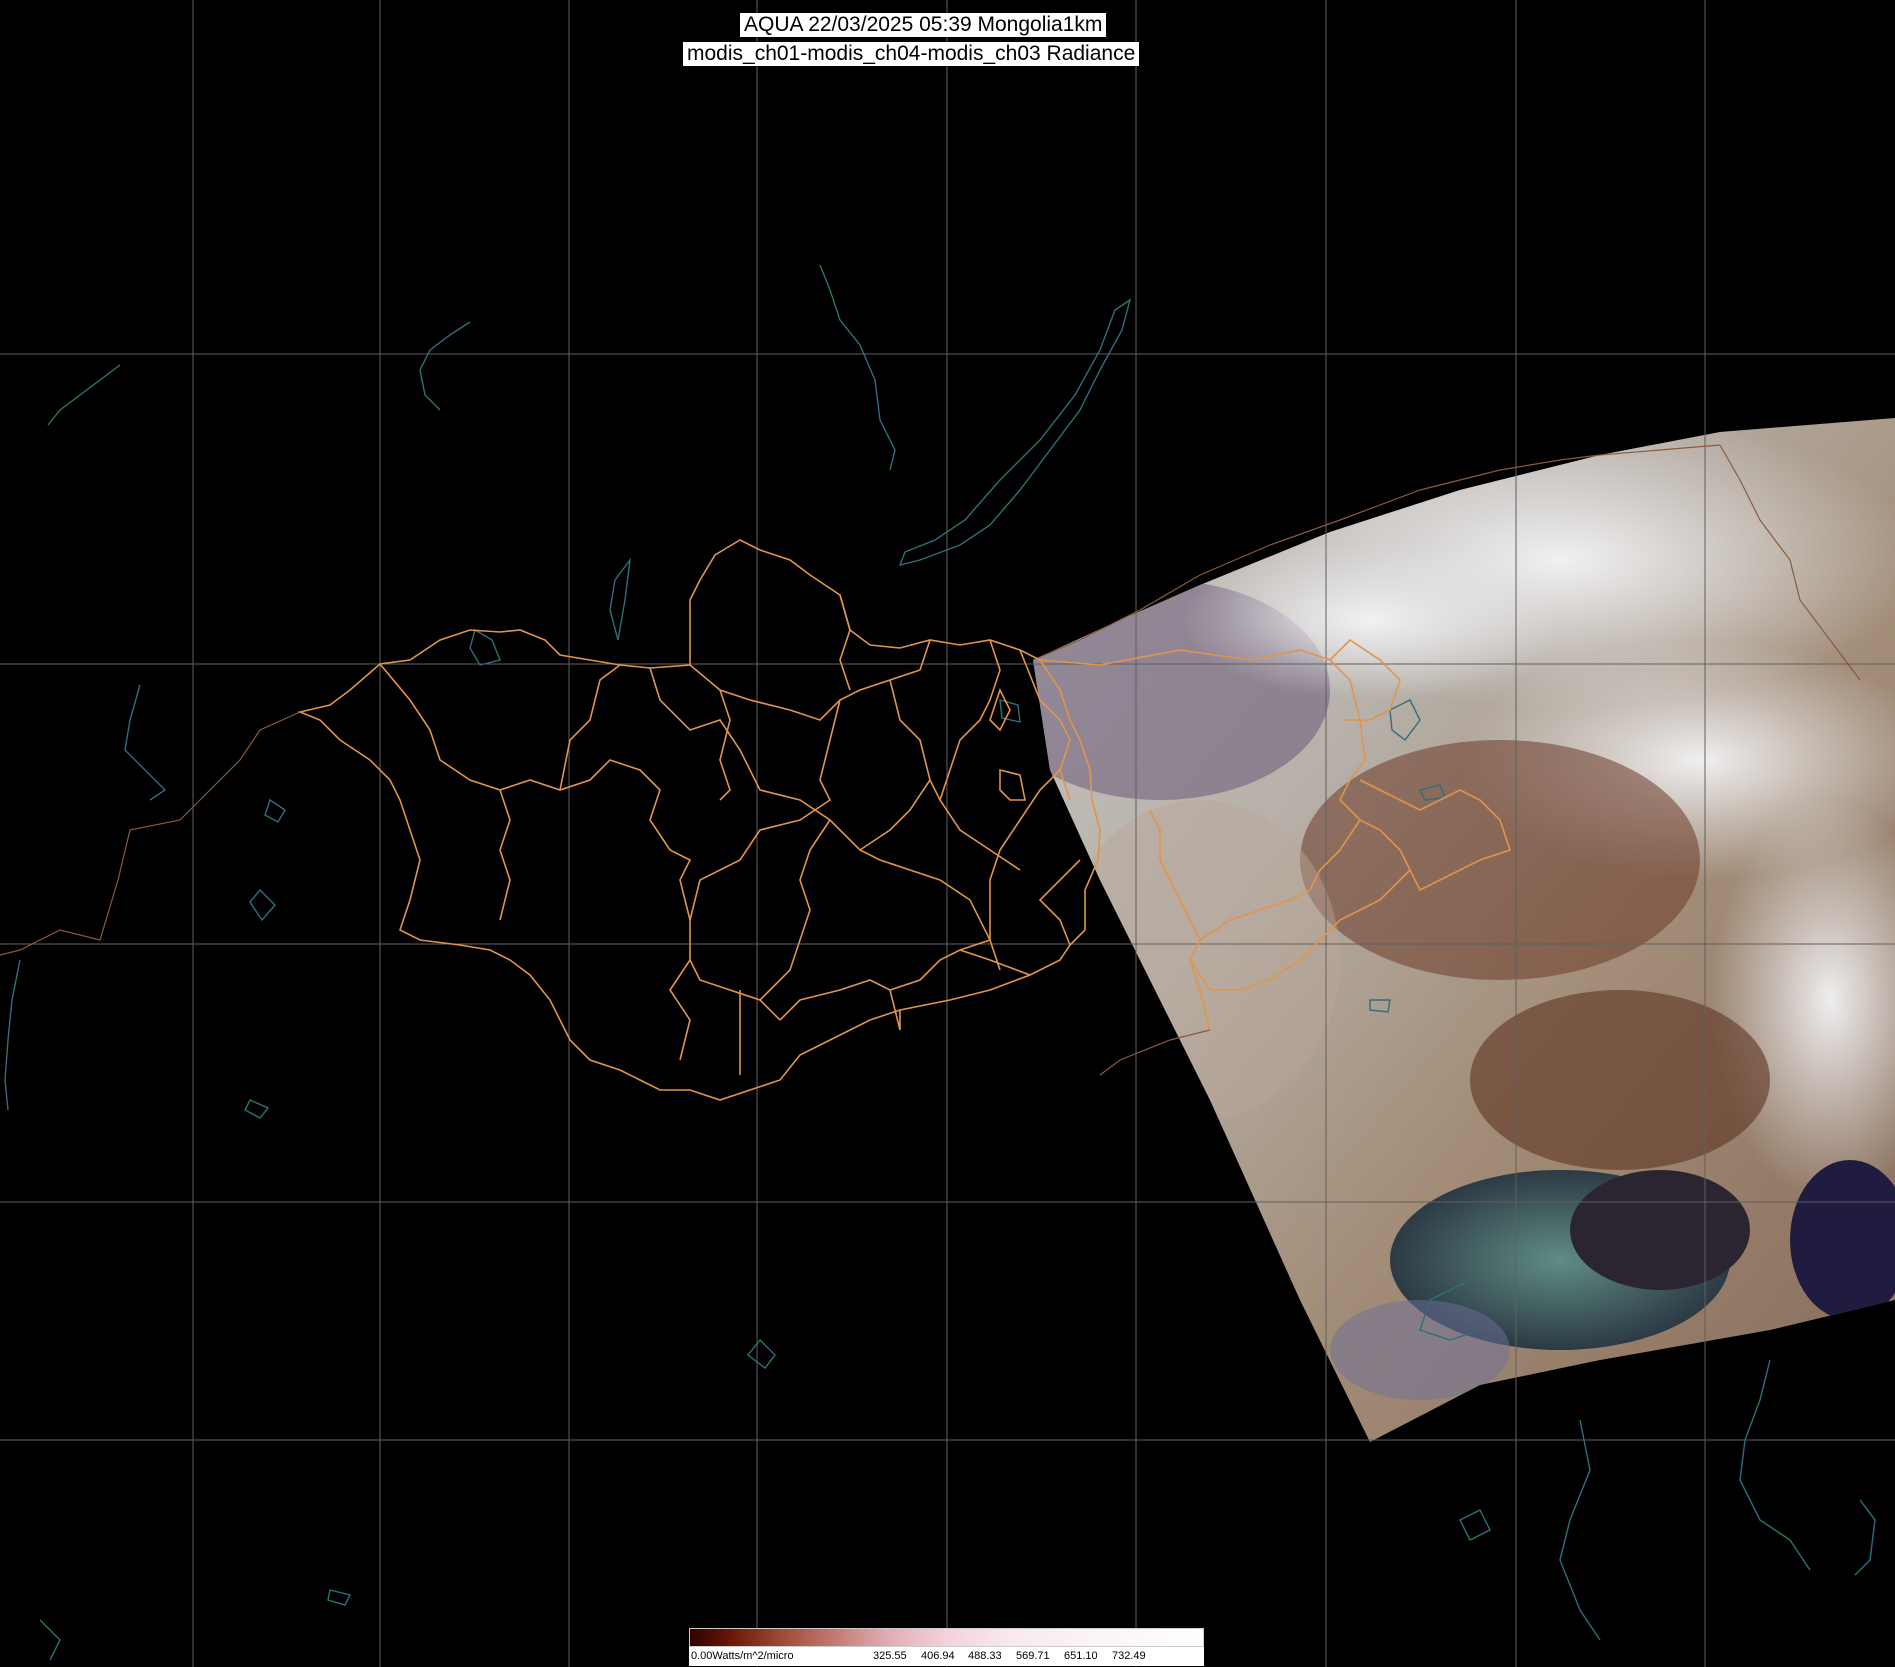 Image resolution: width=1895 pixels, height=1667 pixels. Describe the element at coordinates (1129, 1656) in the screenshot. I see `colorbar-tick: 732.49` at that location.